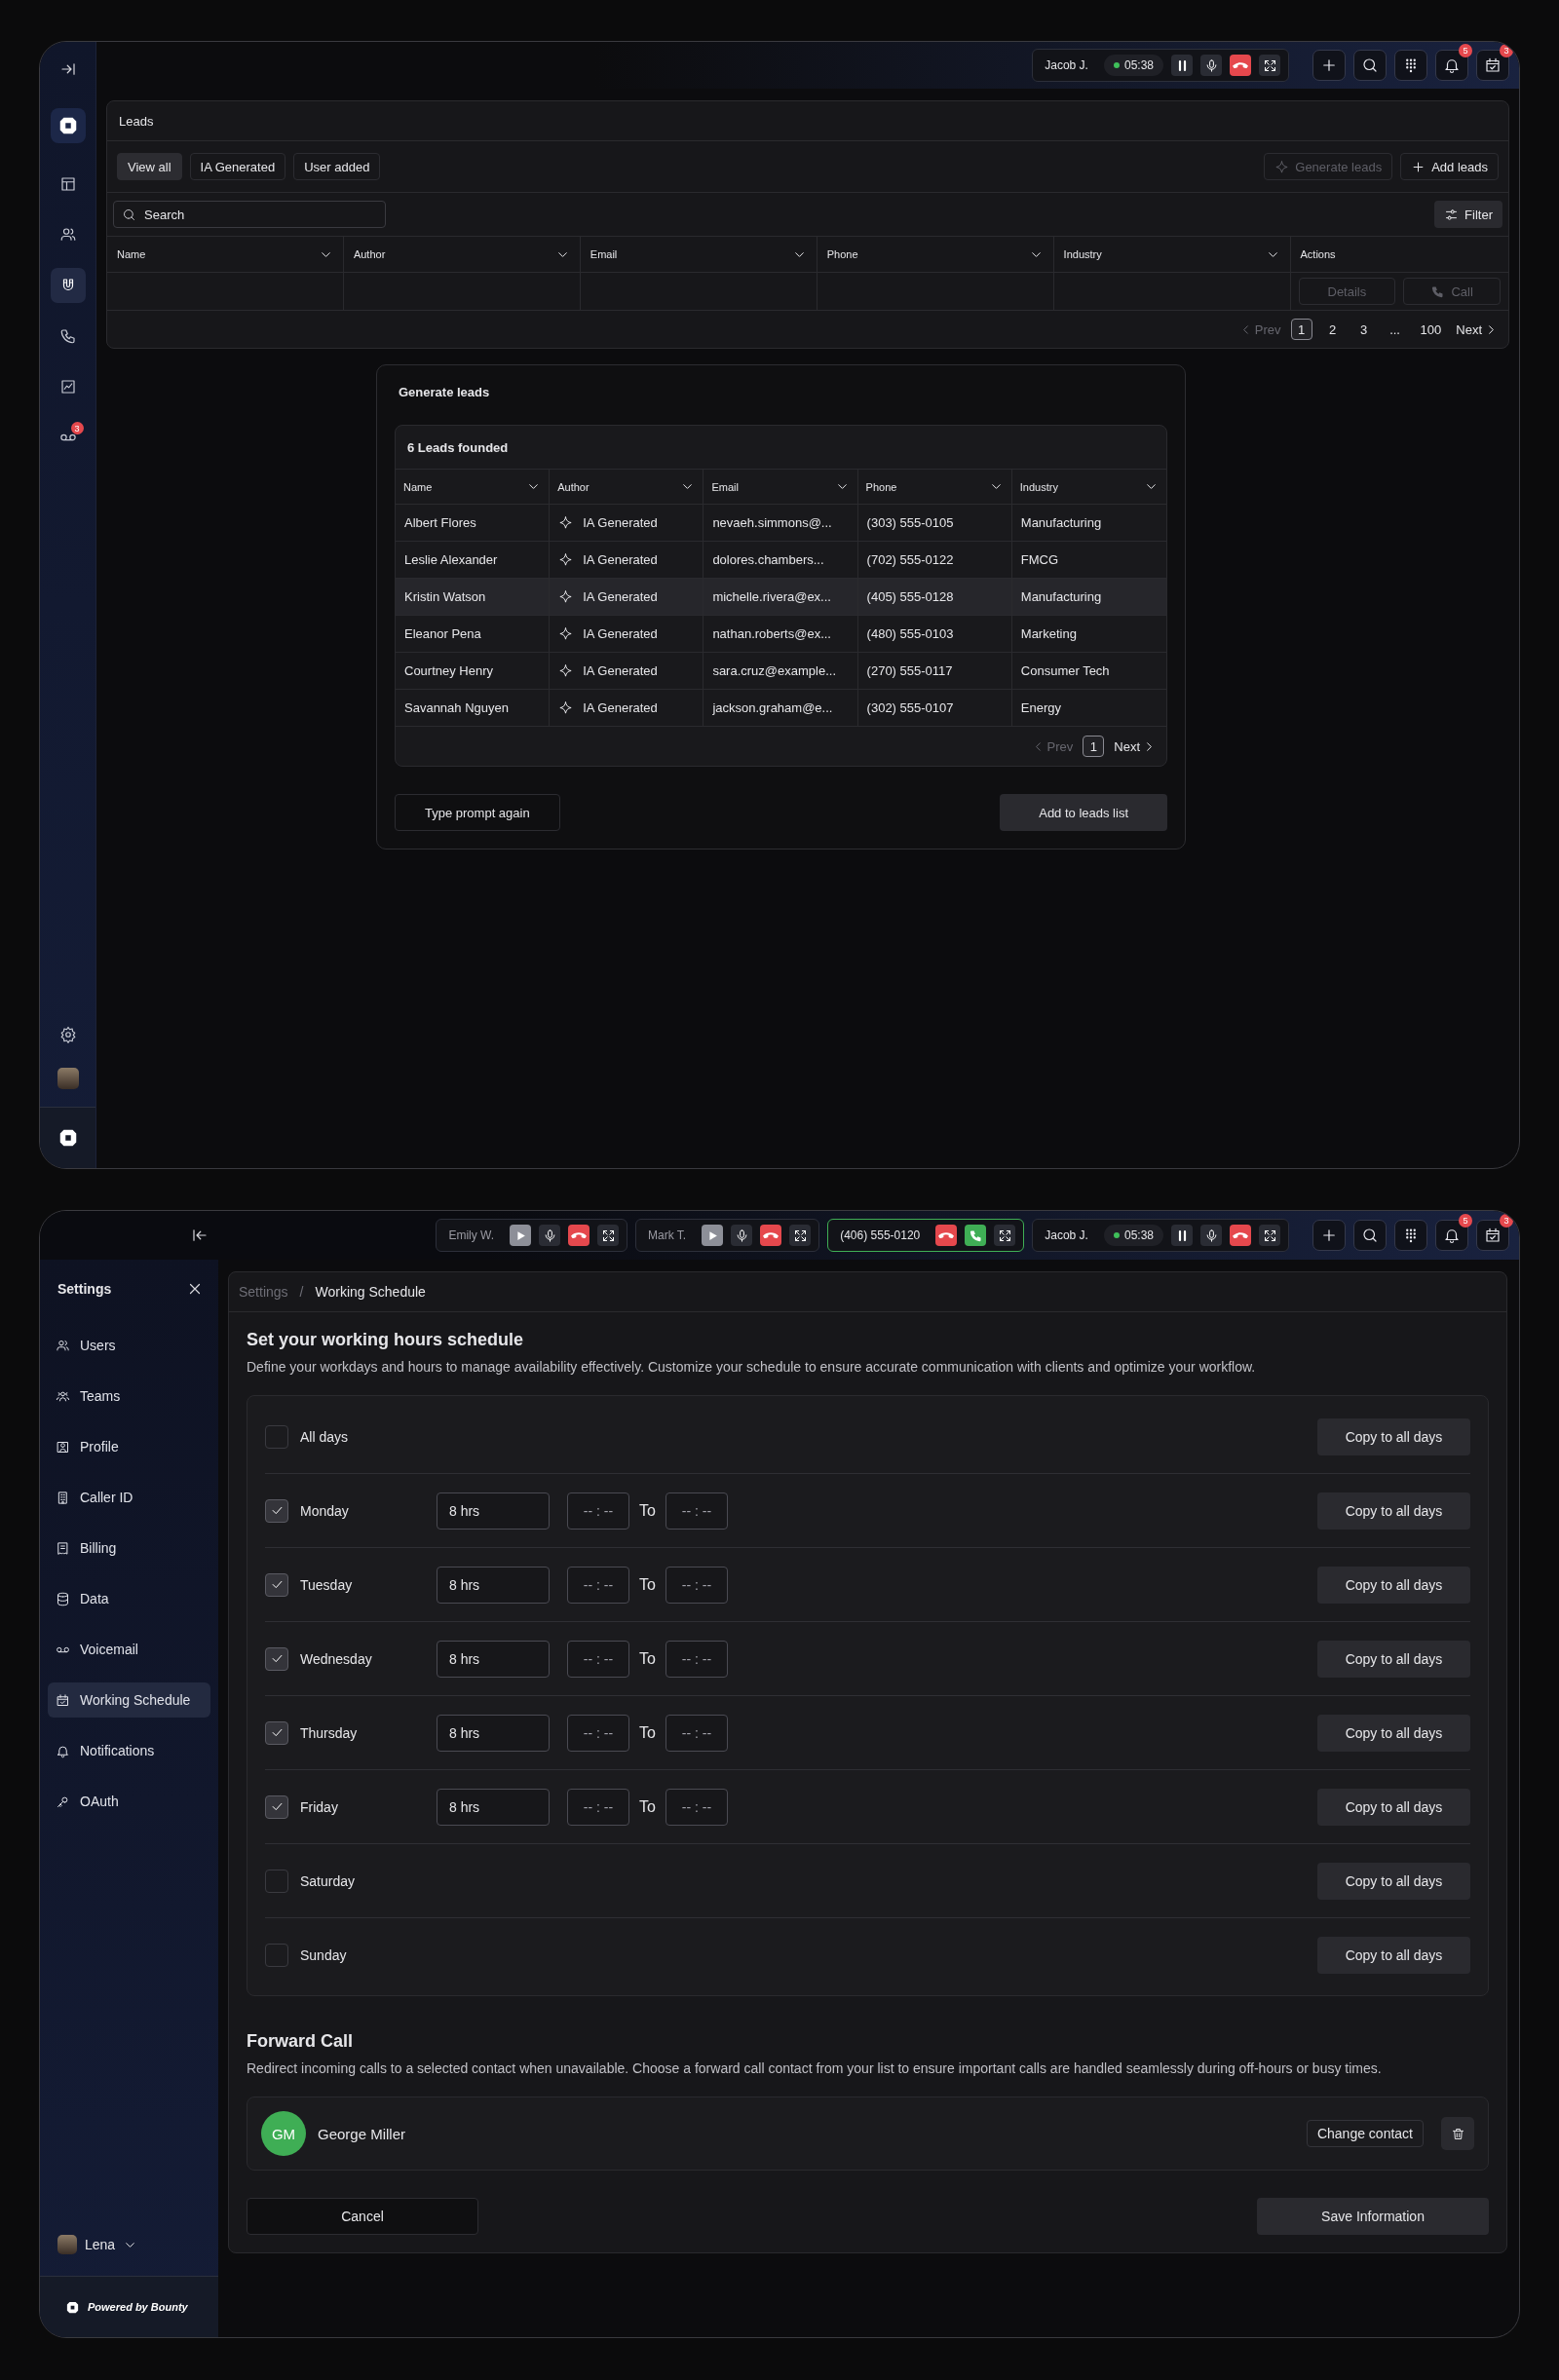  I want to click on avatar, so click(68, 1078).